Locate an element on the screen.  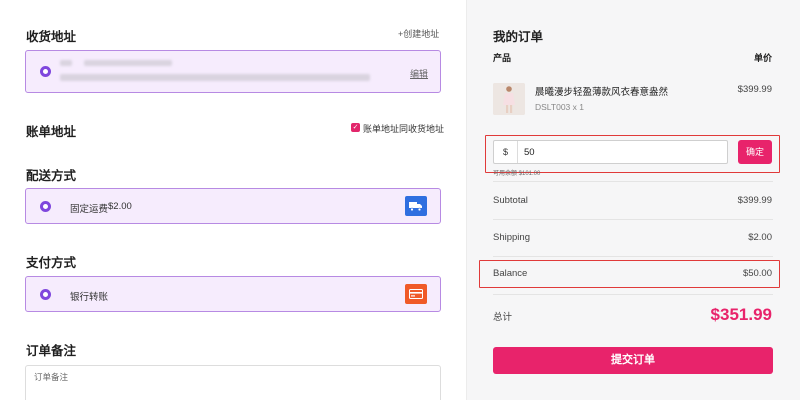
total-label: 总计 is located at coordinates (503, 317).